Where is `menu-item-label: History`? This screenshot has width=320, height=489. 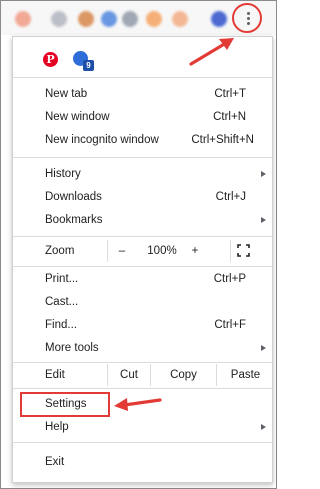 menu-item-label: History is located at coordinates (63, 174).